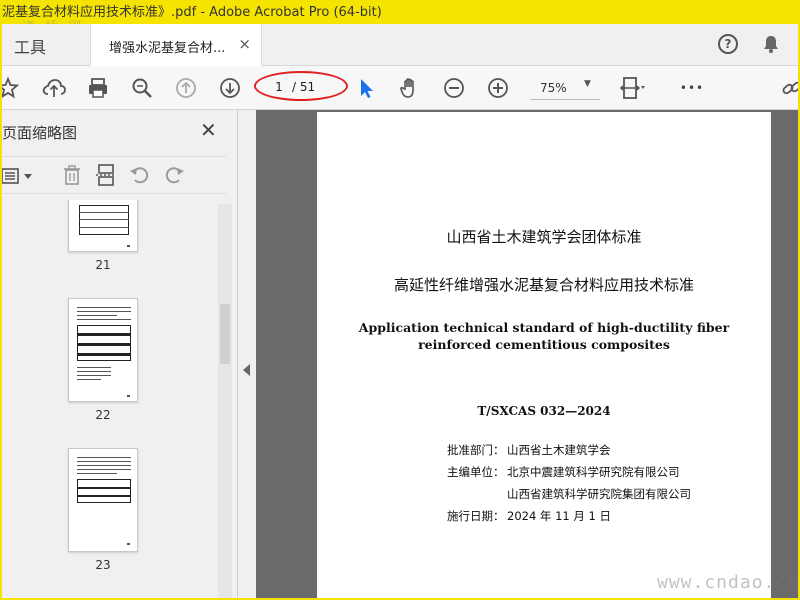 Image resolution: width=800 pixels, height=600 pixels. I want to click on upload-cloud-icon, so click(54, 88).